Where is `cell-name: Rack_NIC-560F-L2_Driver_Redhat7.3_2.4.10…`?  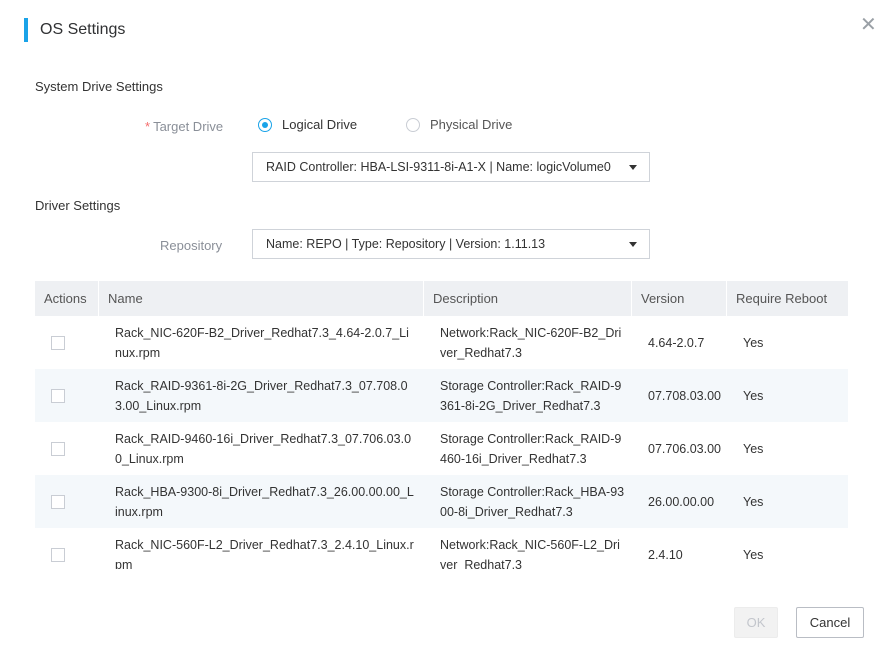 cell-name: Rack_NIC-560F-L2_Driver_Redhat7.3_2.4.10… is located at coordinates (264, 553).